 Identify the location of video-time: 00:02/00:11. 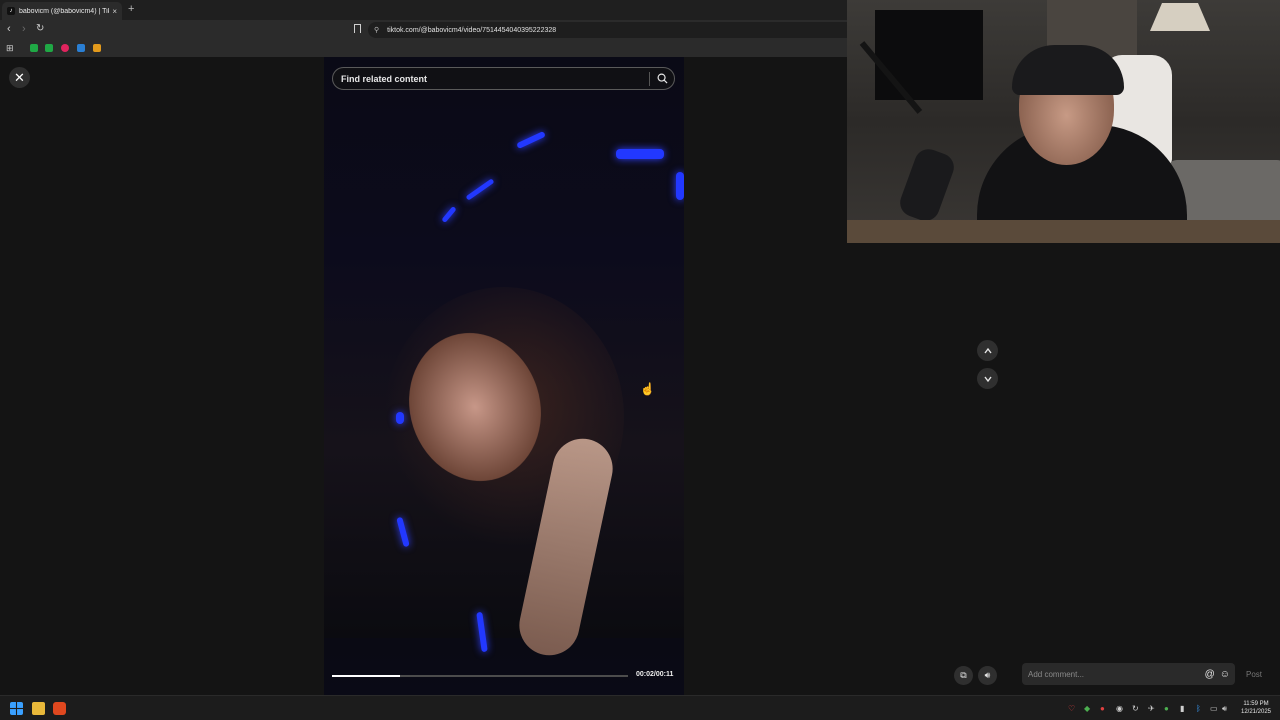
(655, 674).